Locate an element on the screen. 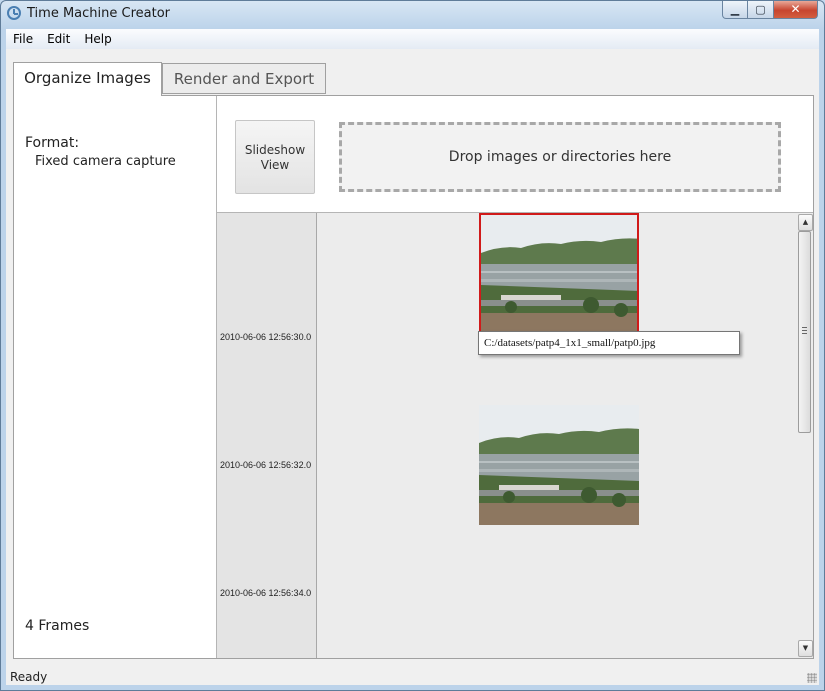 The image size is (825, 691). menu-edit: Edit is located at coordinates (58, 39).